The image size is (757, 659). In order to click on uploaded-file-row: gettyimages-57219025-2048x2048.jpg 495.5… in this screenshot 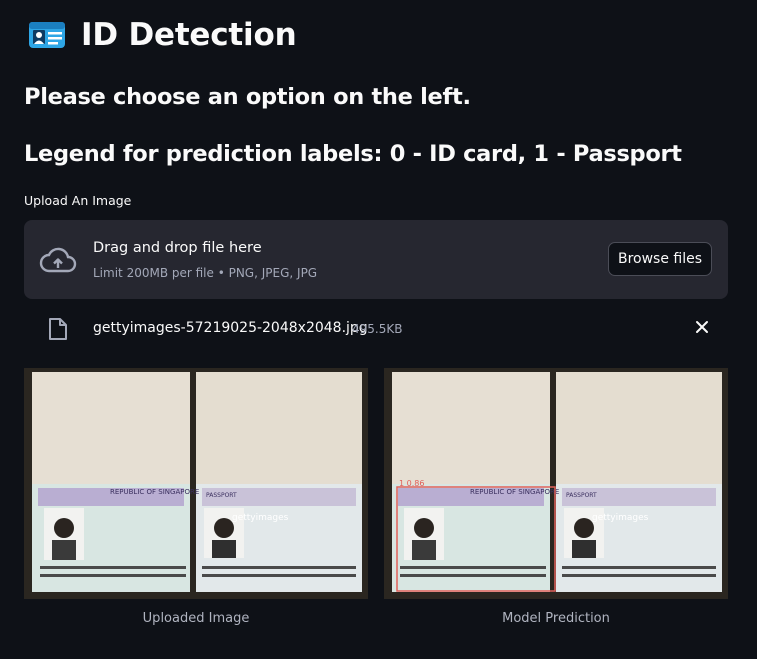, I will do `click(376, 329)`.